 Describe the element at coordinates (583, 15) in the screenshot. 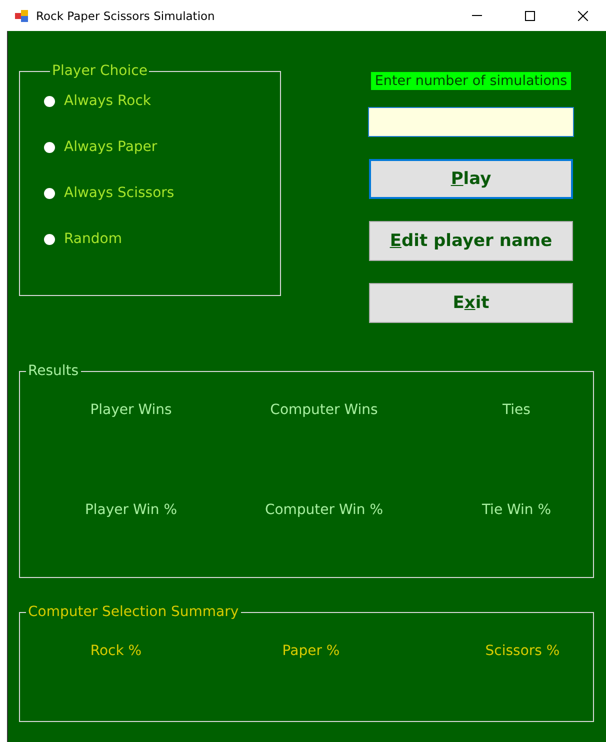

I see `close-icon` at that location.